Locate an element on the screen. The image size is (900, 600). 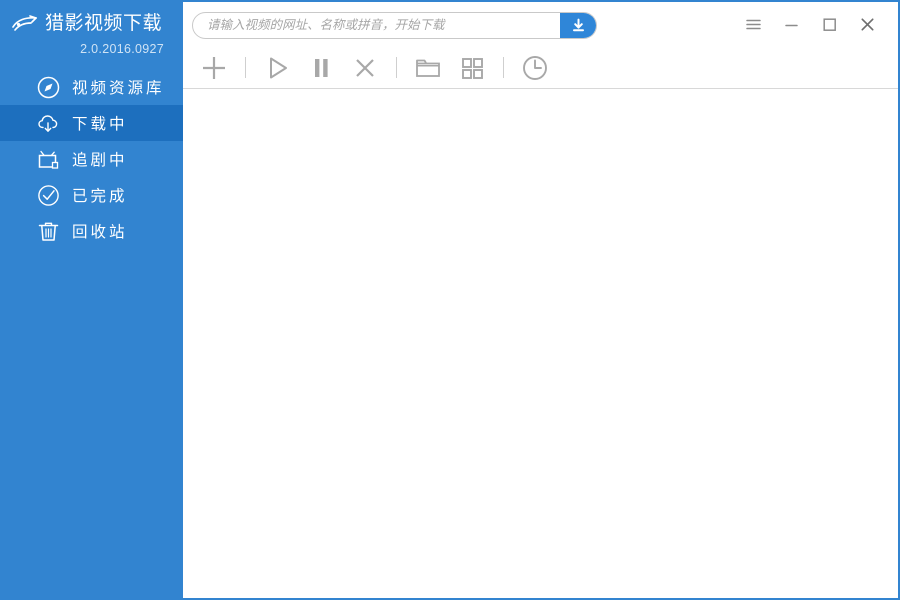
menu-button is located at coordinates (753, 25).